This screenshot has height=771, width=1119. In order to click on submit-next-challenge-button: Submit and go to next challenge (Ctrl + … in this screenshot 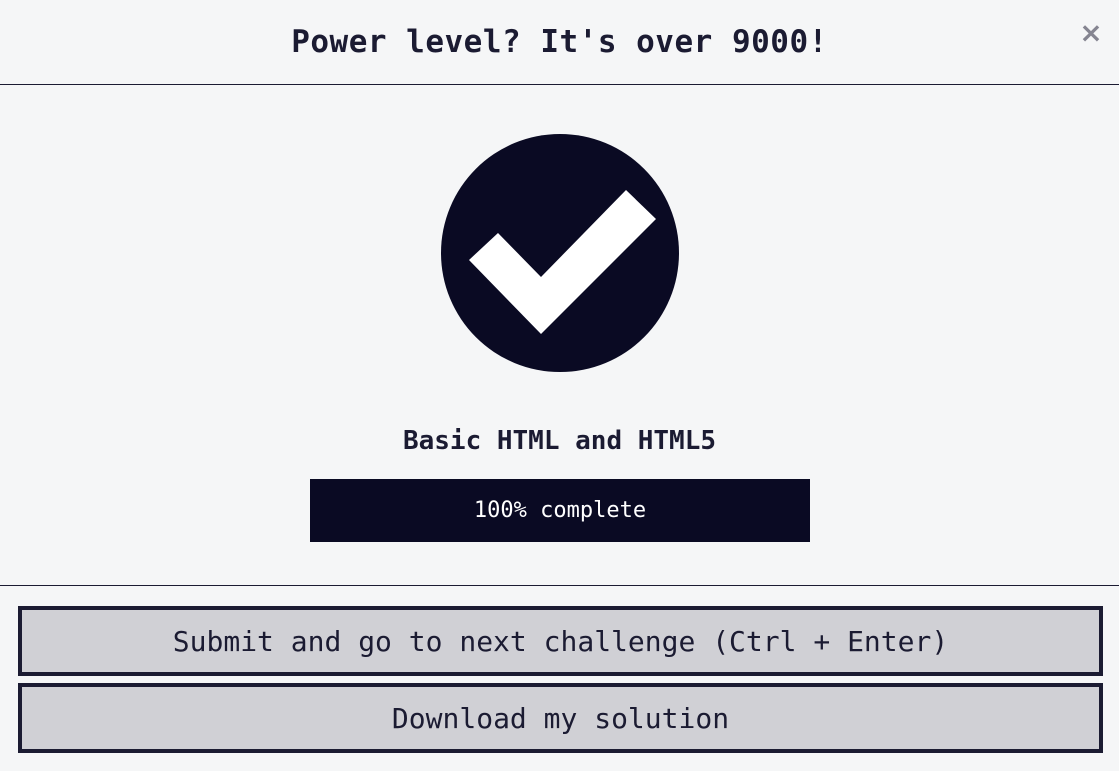, I will do `click(560, 641)`.